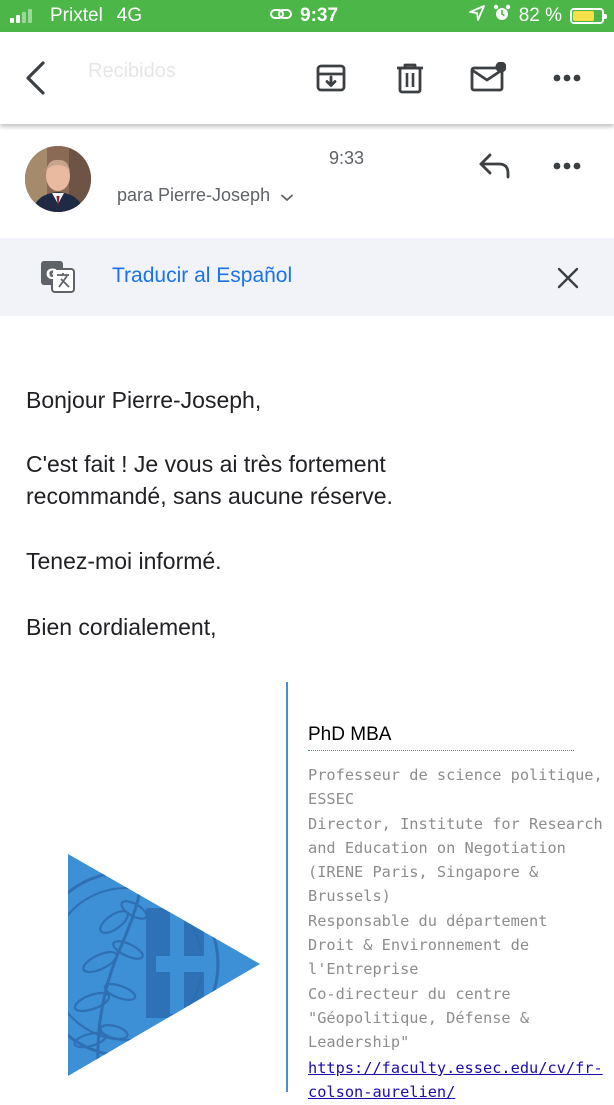 The height and width of the screenshot is (1105, 614). I want to click on status-left: Prixtel 4G, so click(76, 16).